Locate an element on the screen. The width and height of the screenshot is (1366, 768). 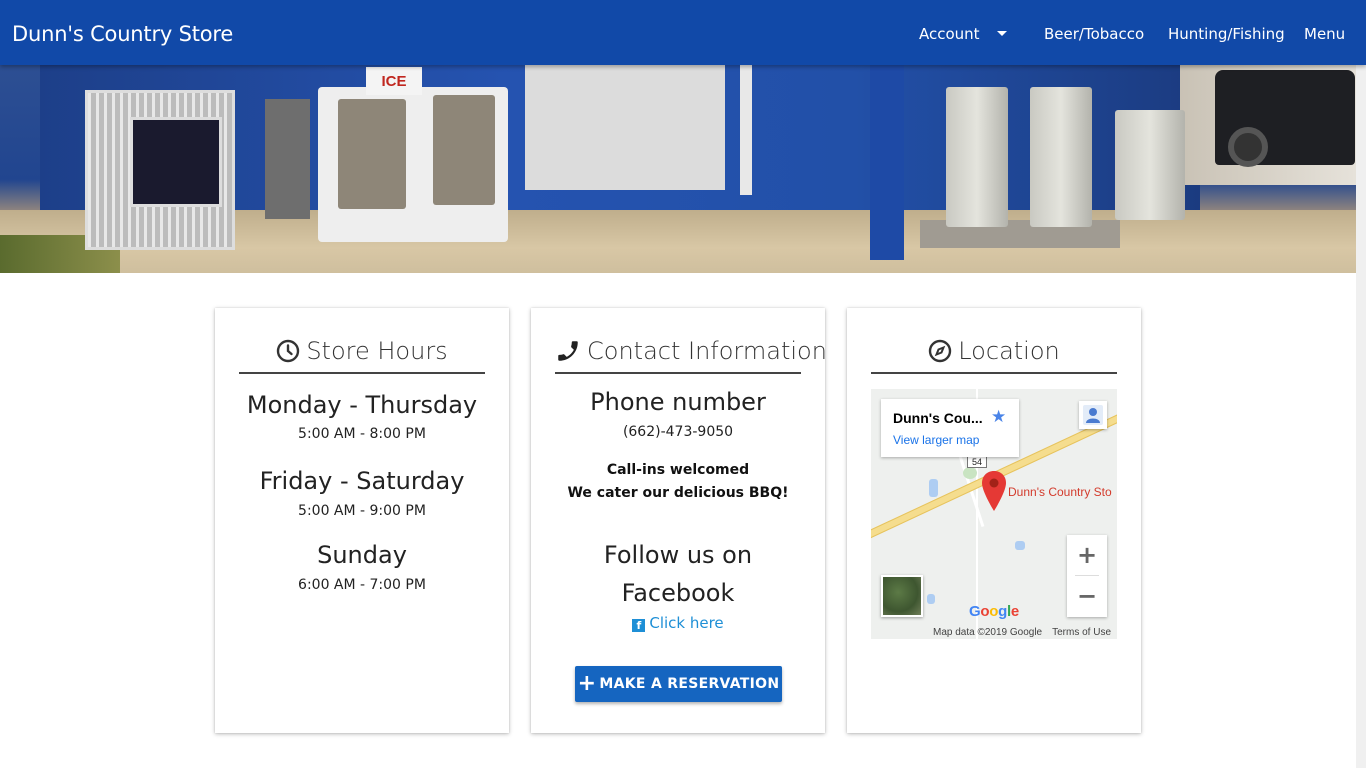
nav-beer-tobacco: Beer/Tobacco is located at coordinates (1094, 34).